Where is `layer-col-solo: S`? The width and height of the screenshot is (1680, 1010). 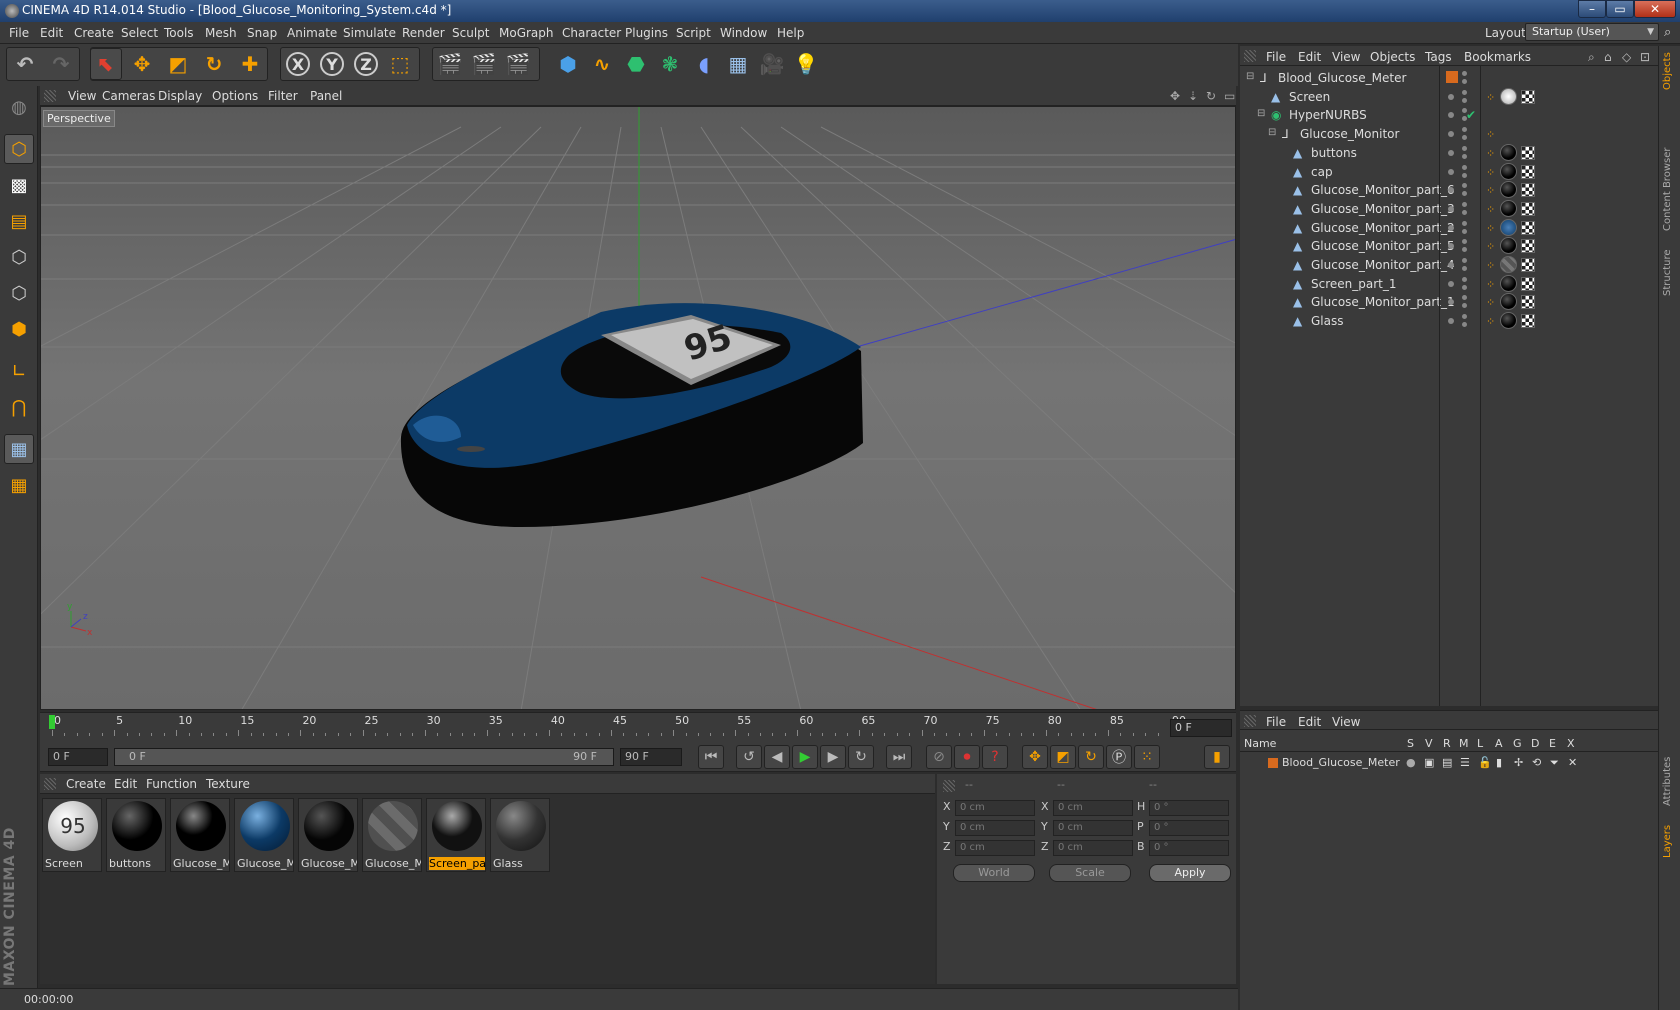
layer-col-solo: S is located at coordinates (1410, 743).